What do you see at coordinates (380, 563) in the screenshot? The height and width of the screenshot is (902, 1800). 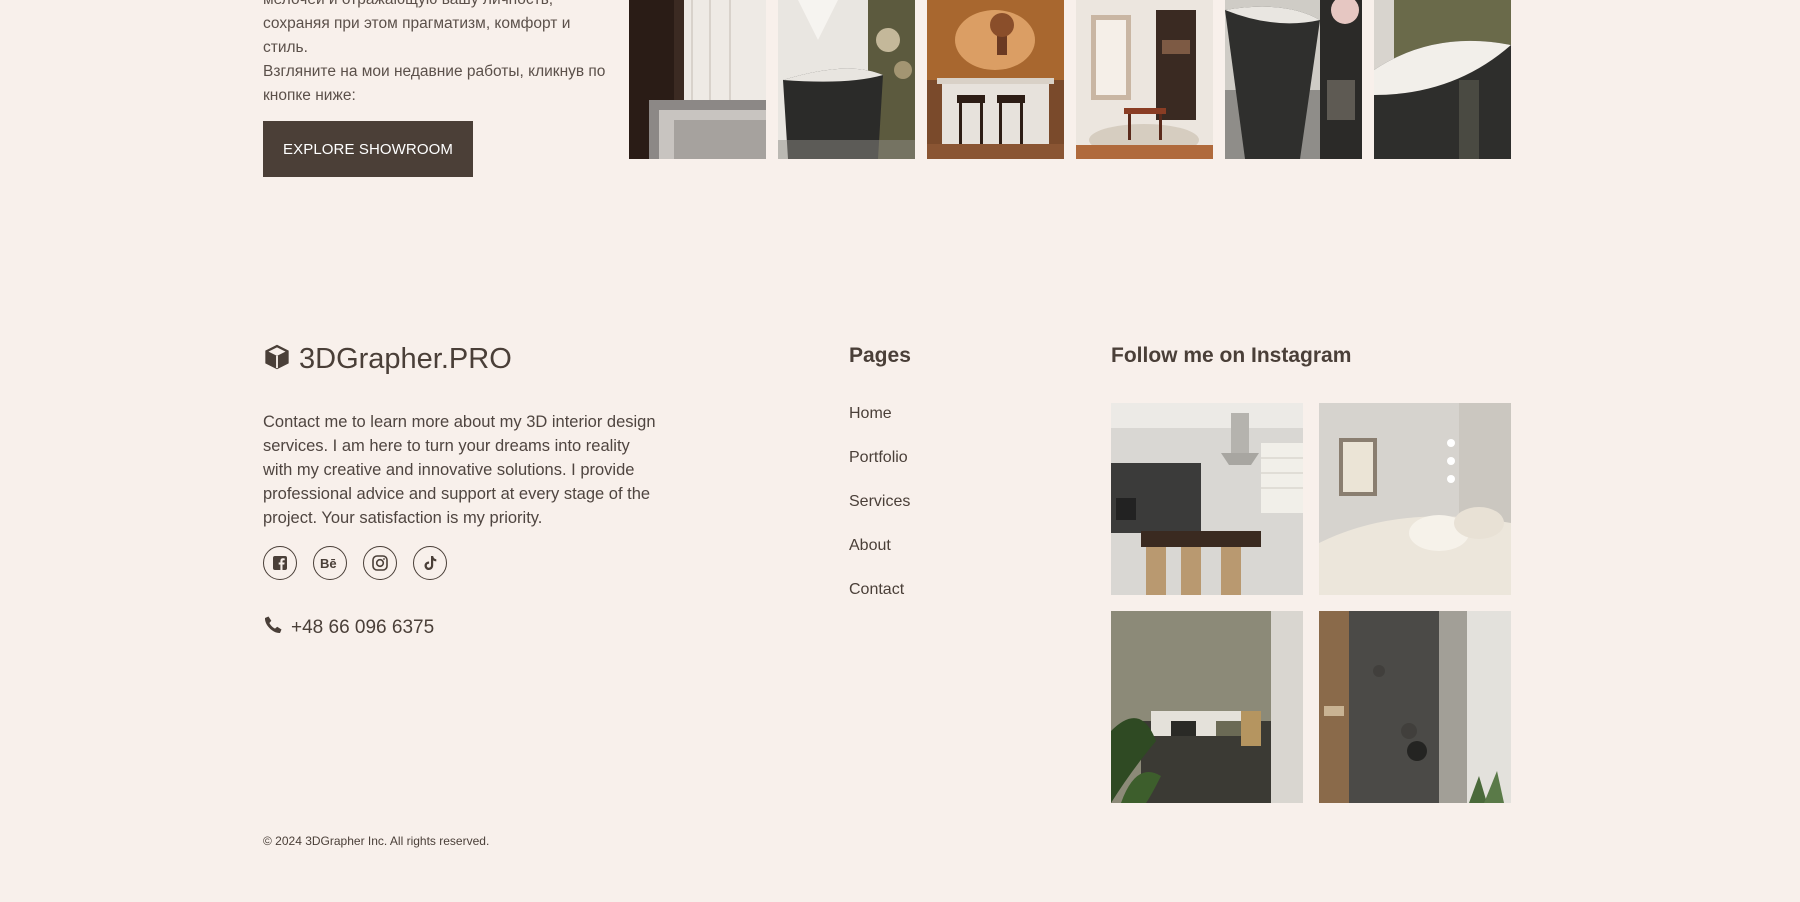 I see `instagram-icon` at bounding box center [380, 563].